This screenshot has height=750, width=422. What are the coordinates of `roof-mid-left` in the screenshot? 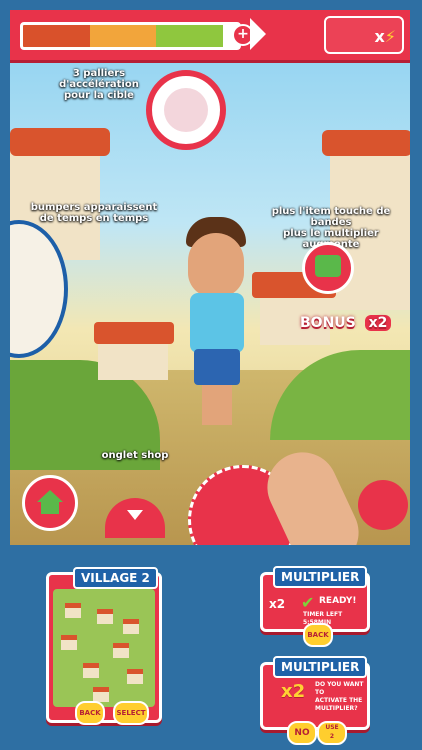 It's located at (134, 333).